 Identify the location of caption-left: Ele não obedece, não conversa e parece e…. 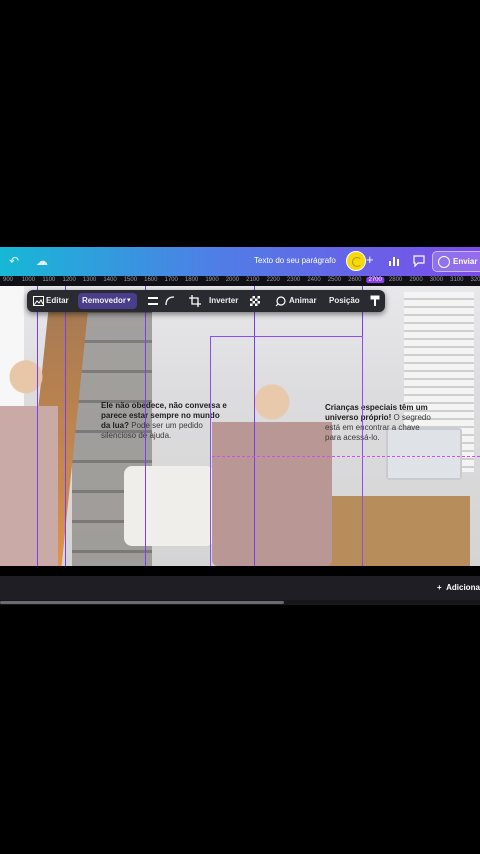
(164, 421).